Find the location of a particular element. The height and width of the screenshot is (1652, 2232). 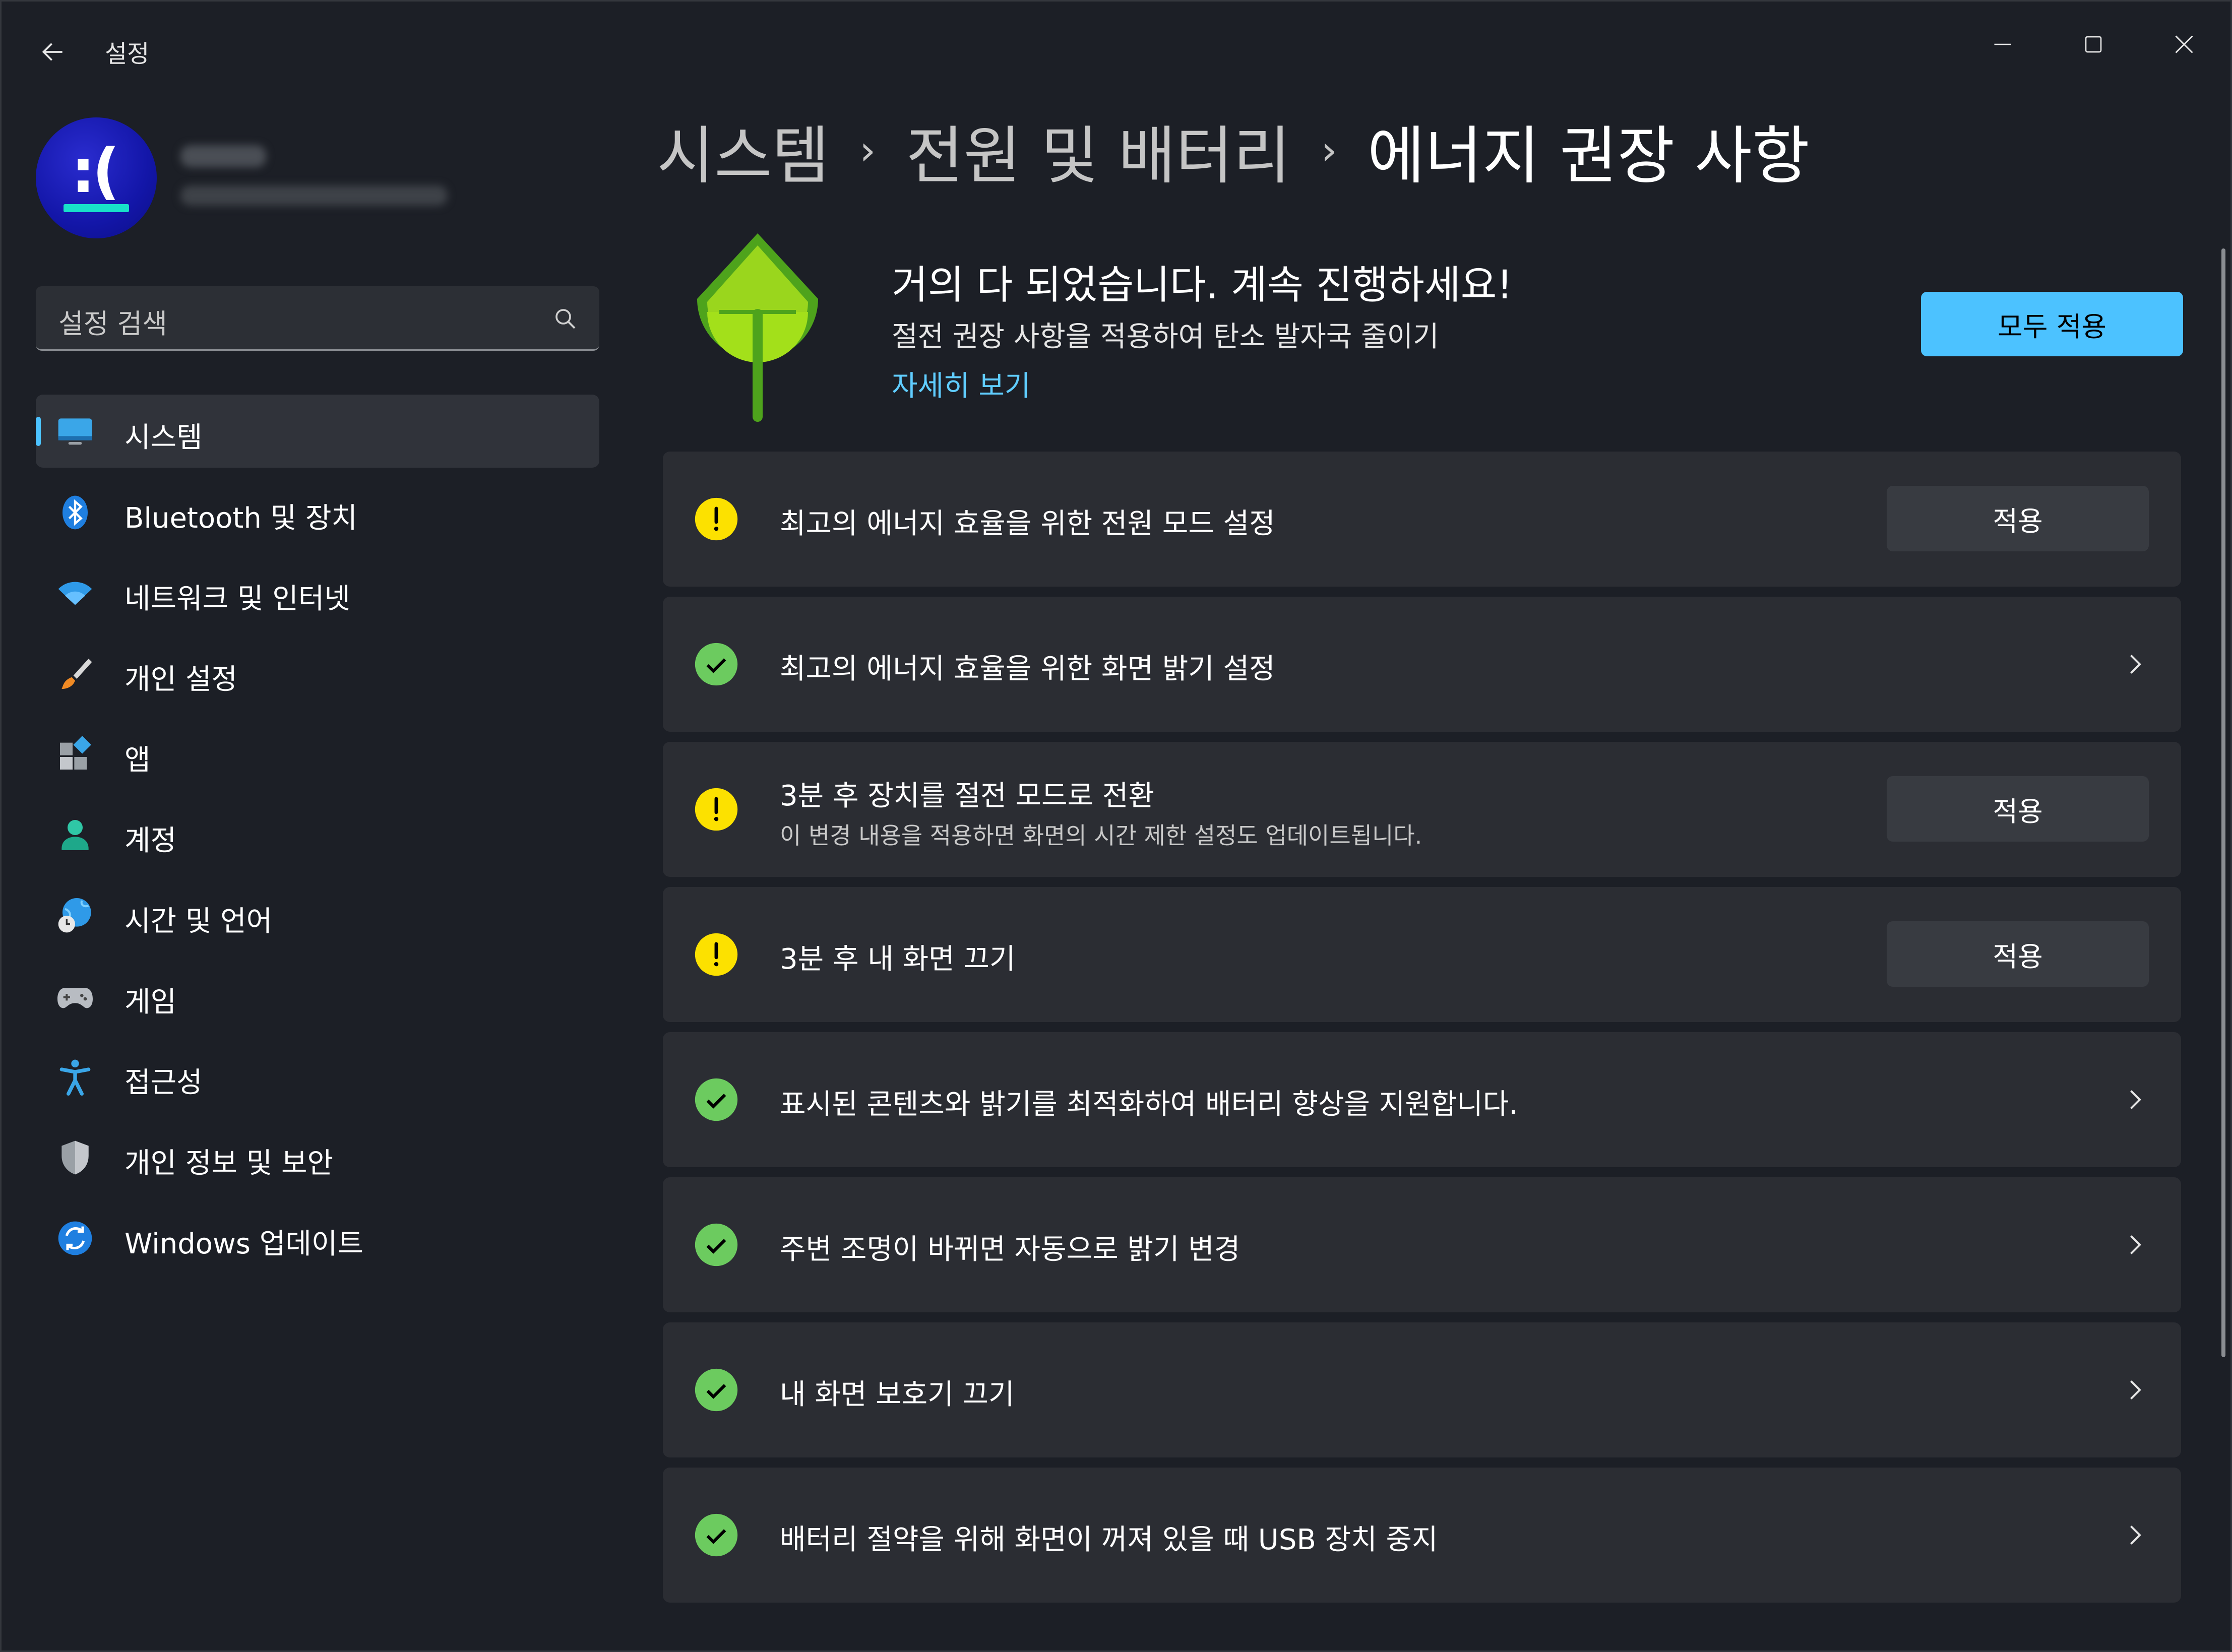

avatar-accent-bar is located at coordinates (96, 208).